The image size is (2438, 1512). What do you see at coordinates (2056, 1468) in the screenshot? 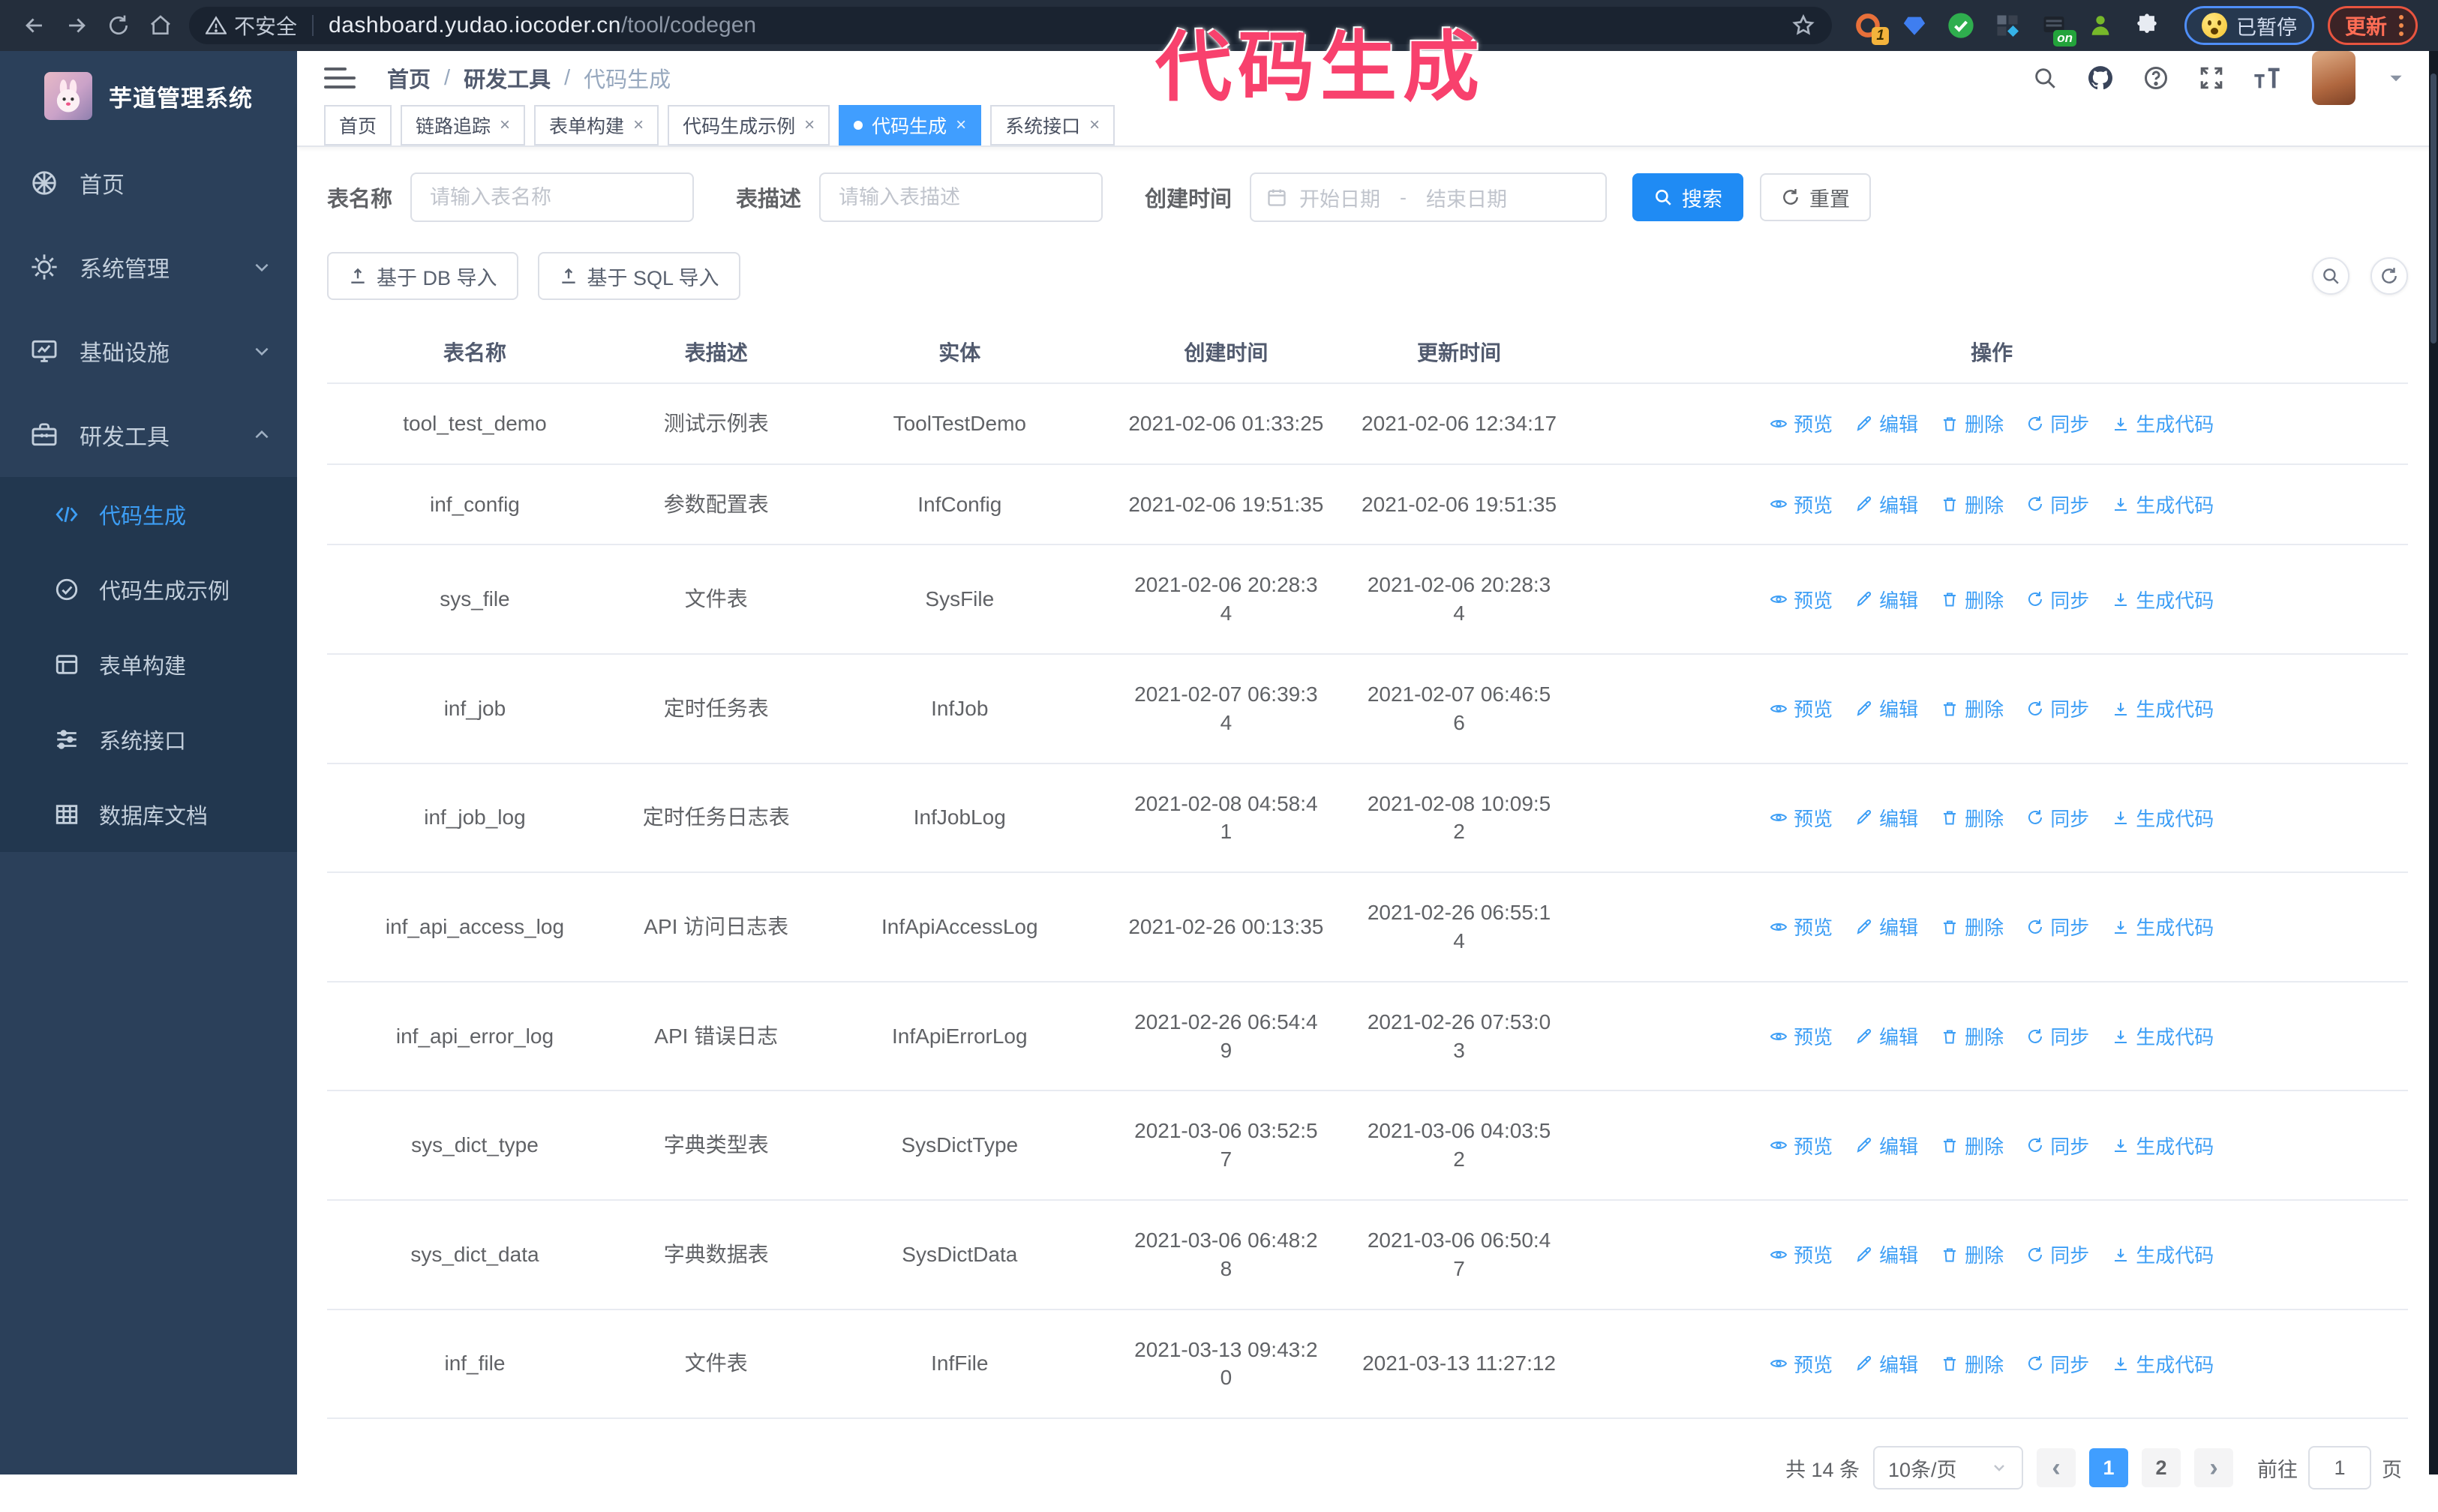
I see `prev-page-button: ‹` at bounding box center [2056, 1468].